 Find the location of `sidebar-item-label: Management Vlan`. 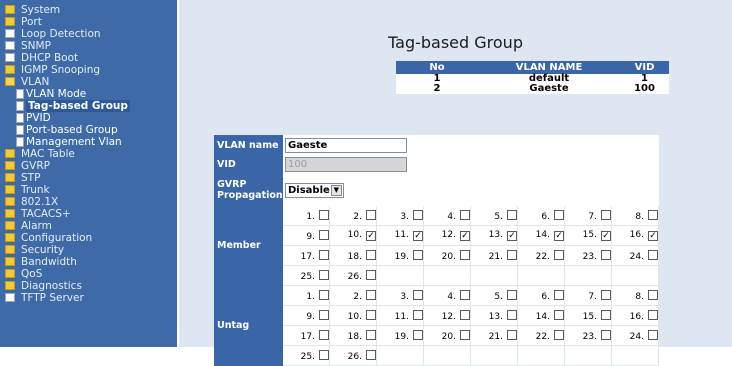

sidebar-item-label: Management Vlan is located at coordinates (74, 142).